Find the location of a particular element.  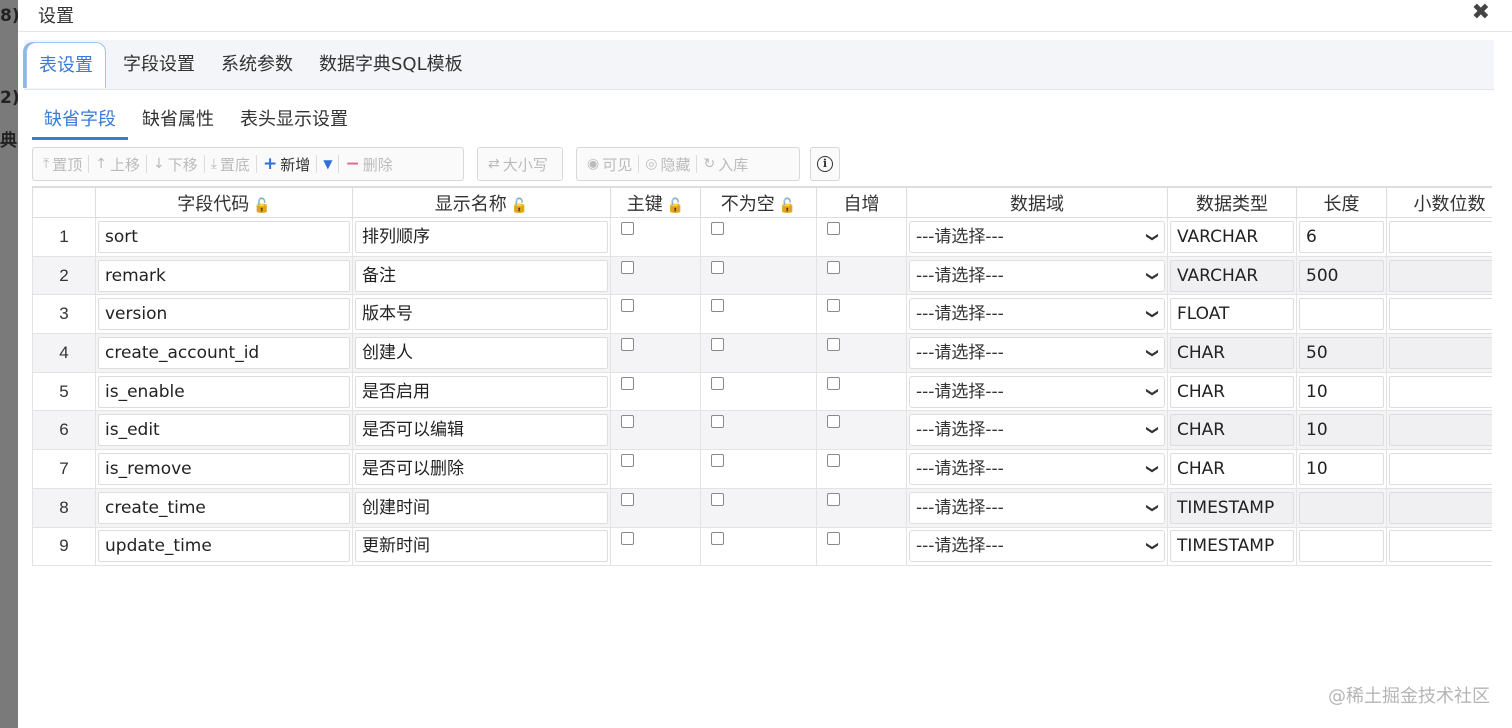

code-cell: is_edit is located at coordinates (224, 430).